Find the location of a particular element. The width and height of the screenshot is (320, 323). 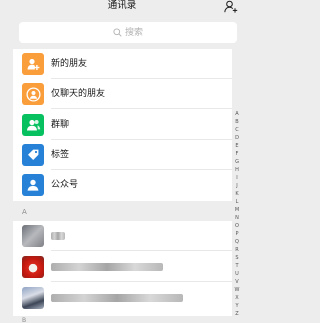

index-letter: P is located at coordinates (237, 234).